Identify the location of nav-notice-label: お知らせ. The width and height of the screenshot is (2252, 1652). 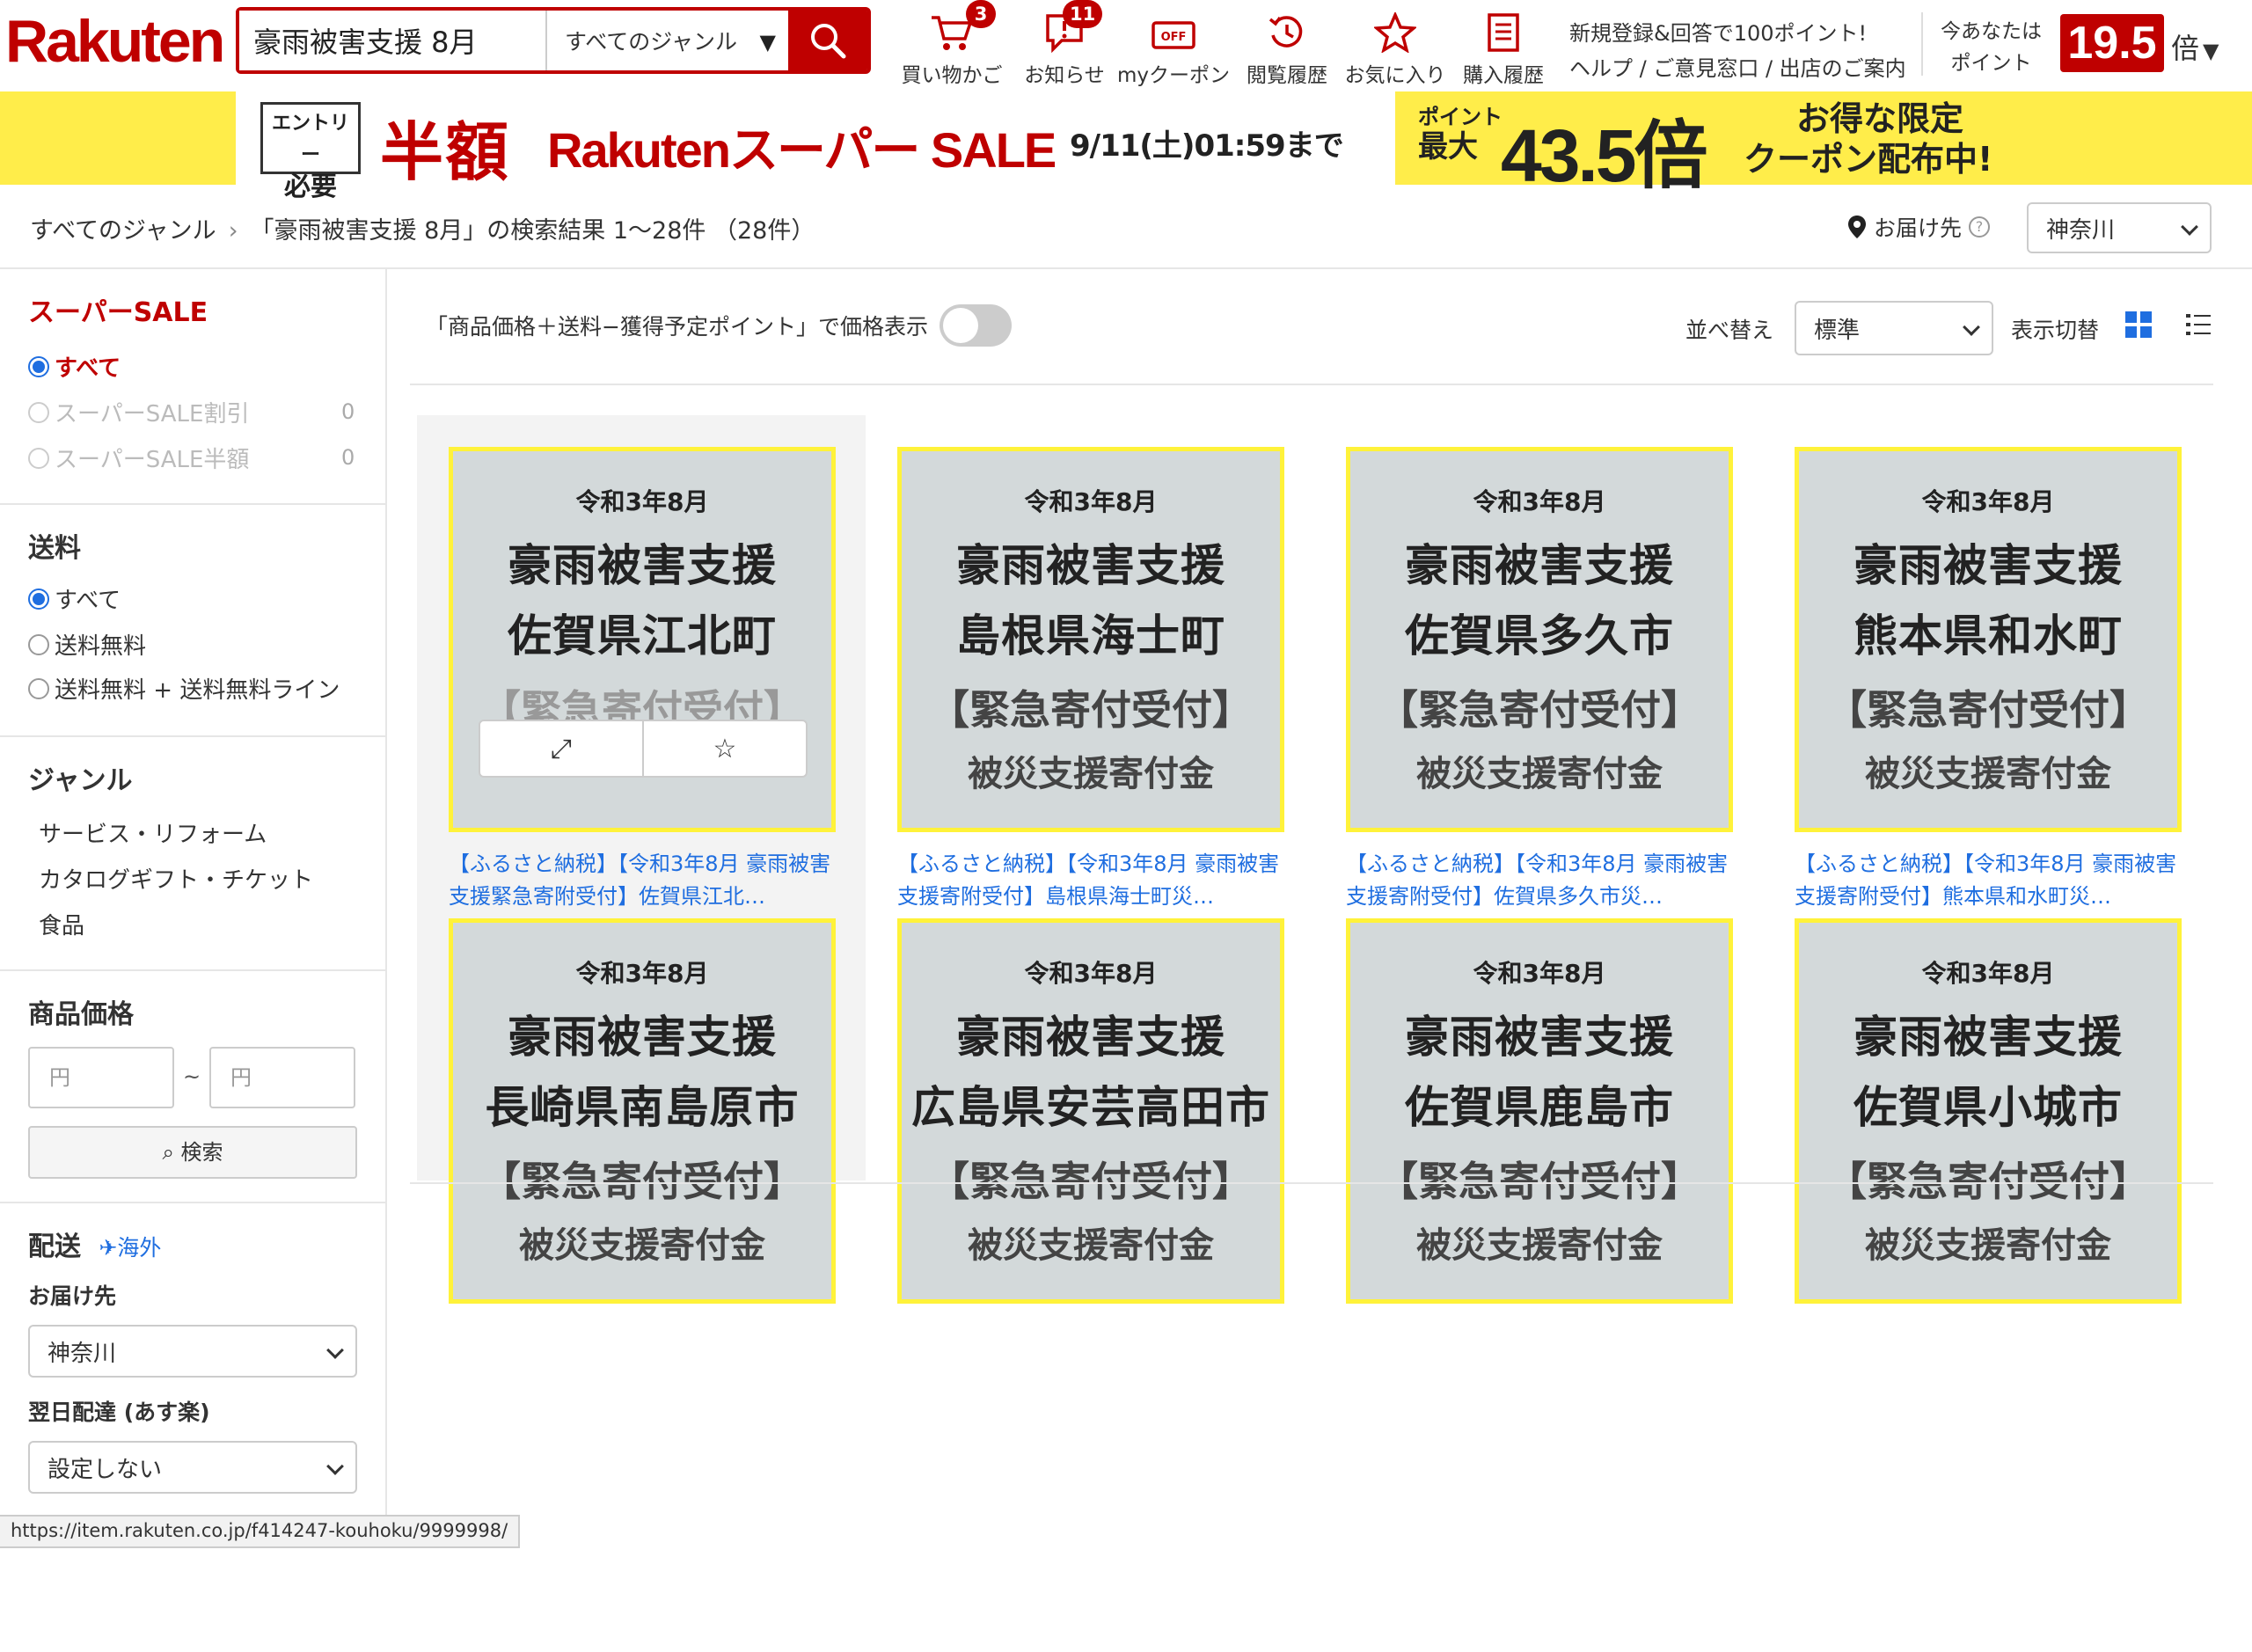
(1064, 75).